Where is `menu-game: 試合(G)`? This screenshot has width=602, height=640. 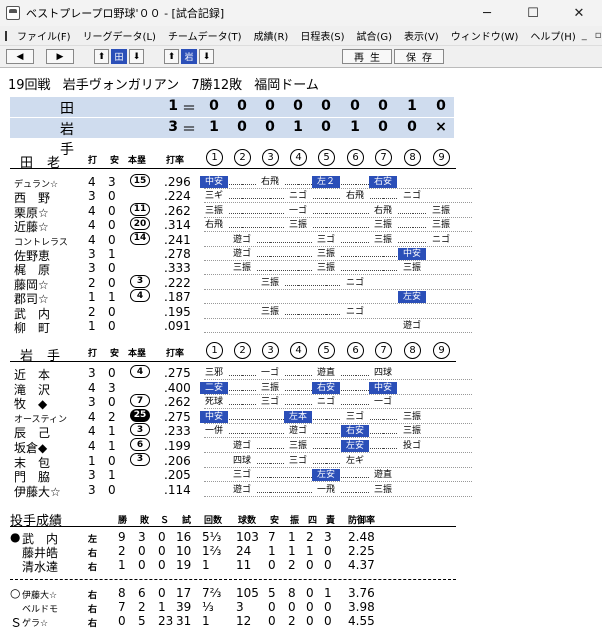 menu-game: 試合(G) is located at coordinates (374, 35).